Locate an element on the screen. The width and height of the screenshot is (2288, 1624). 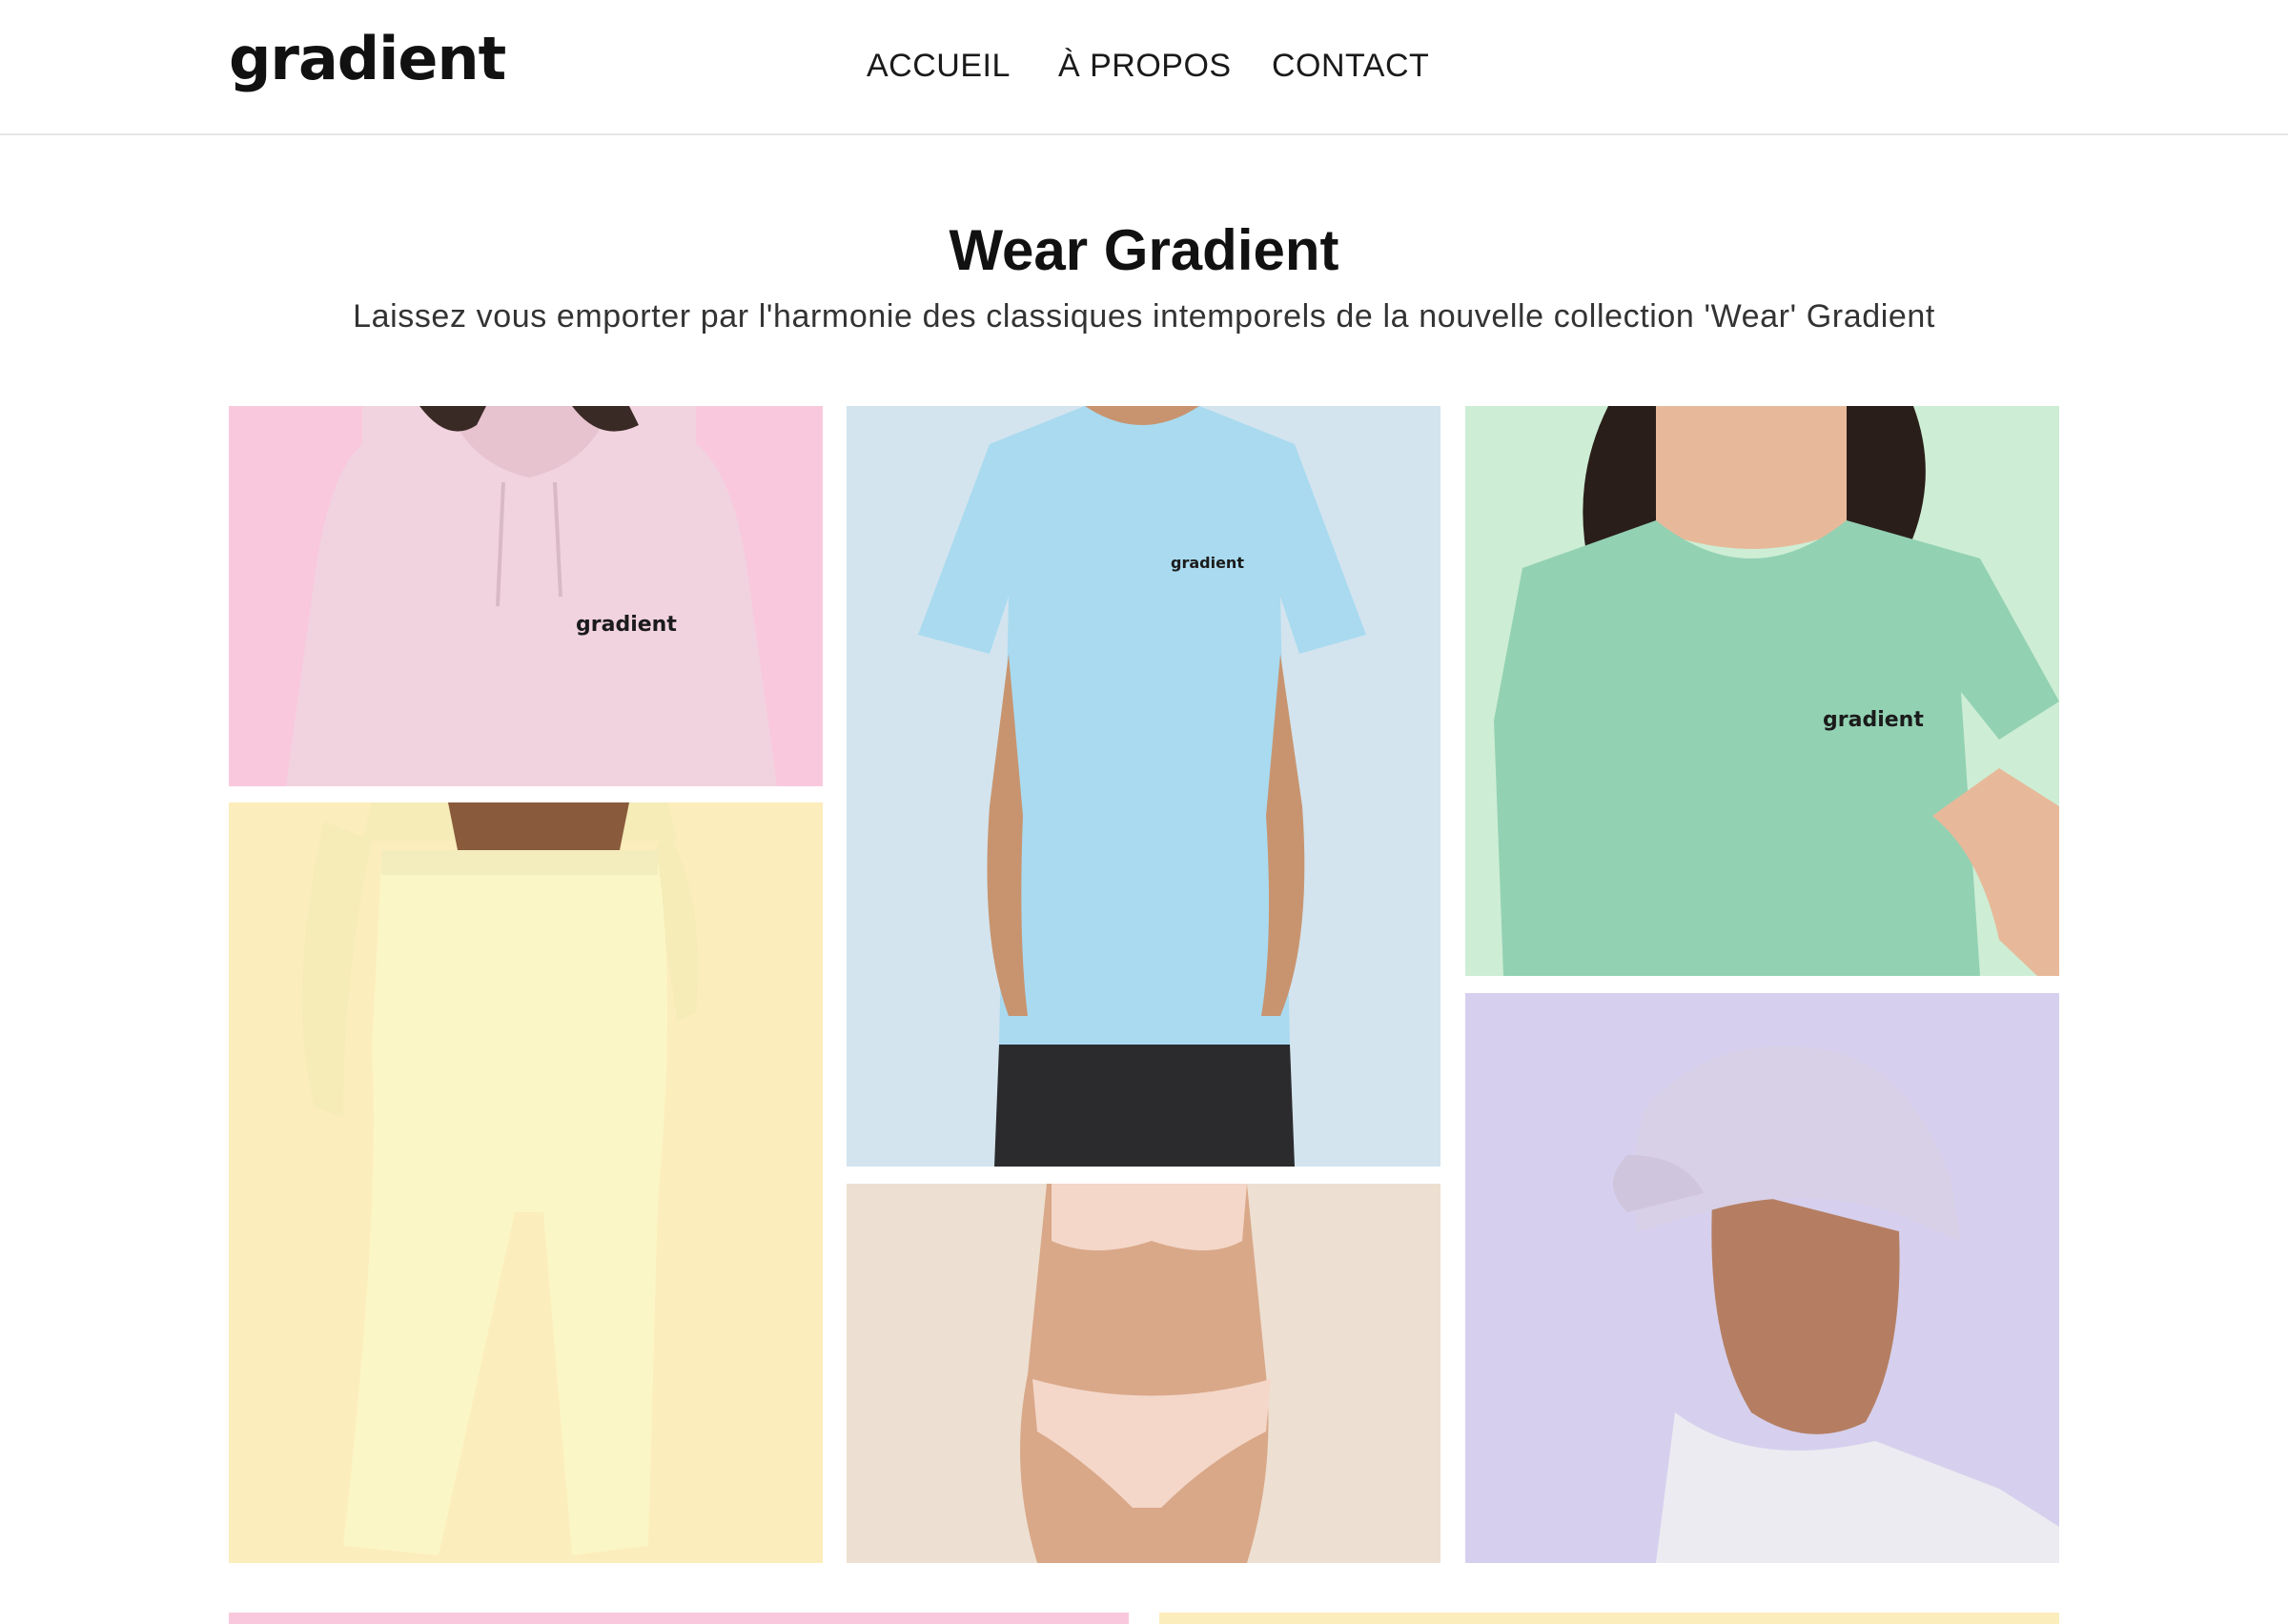
beige-underwear-image is located at coordinates (1143, 1373).